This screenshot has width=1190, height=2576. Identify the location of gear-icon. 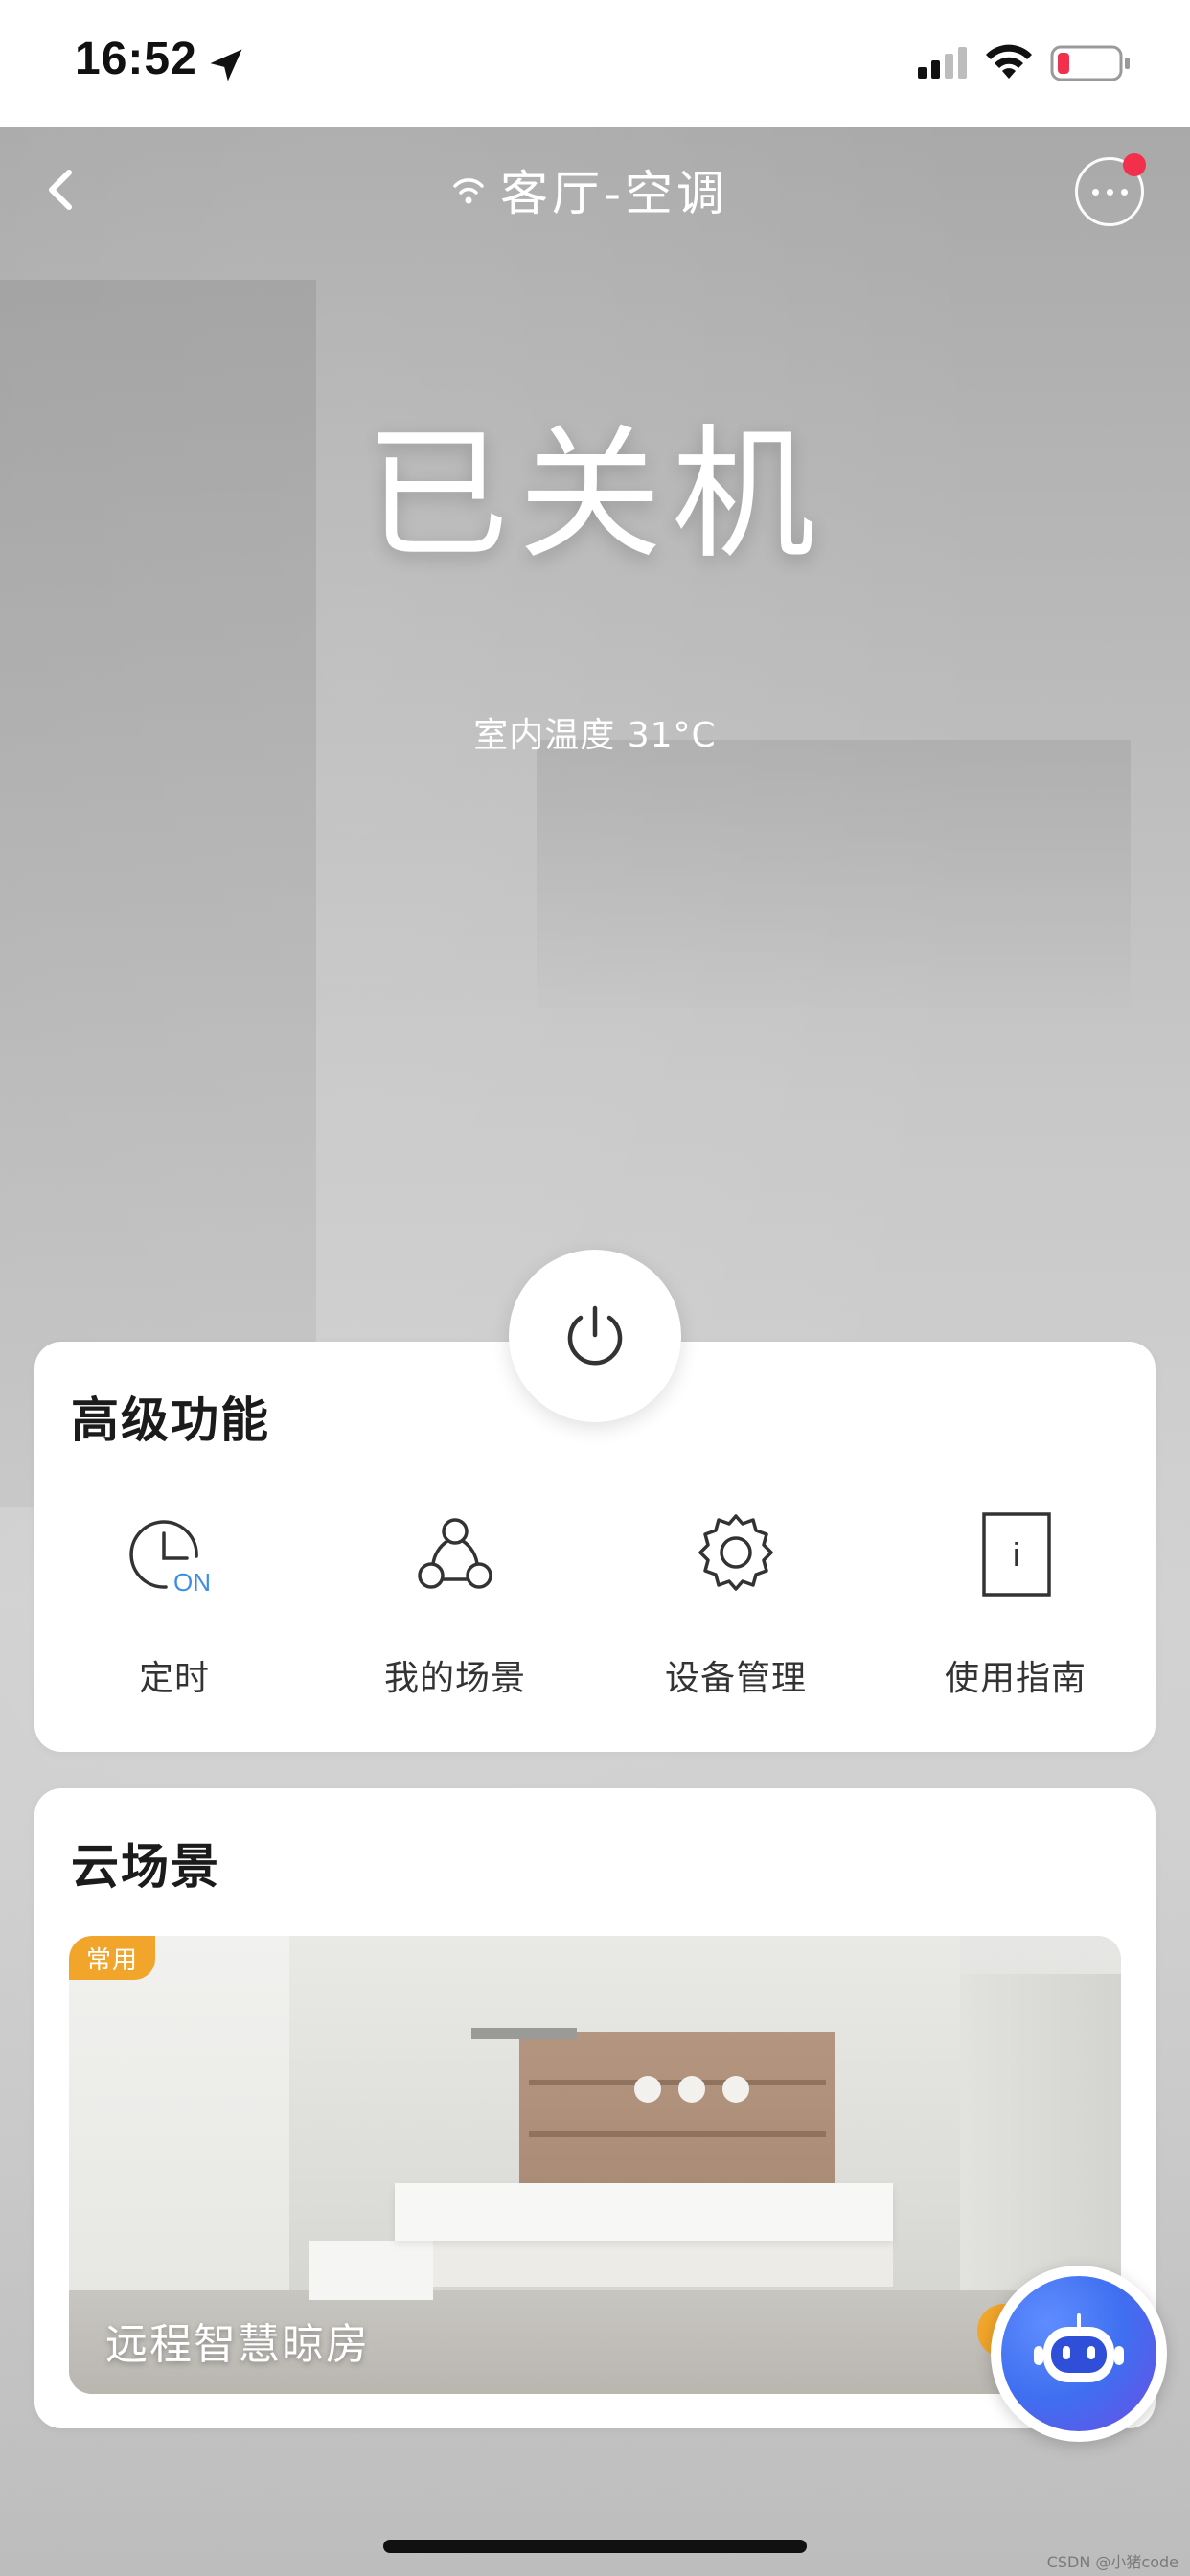
(735, 1552).